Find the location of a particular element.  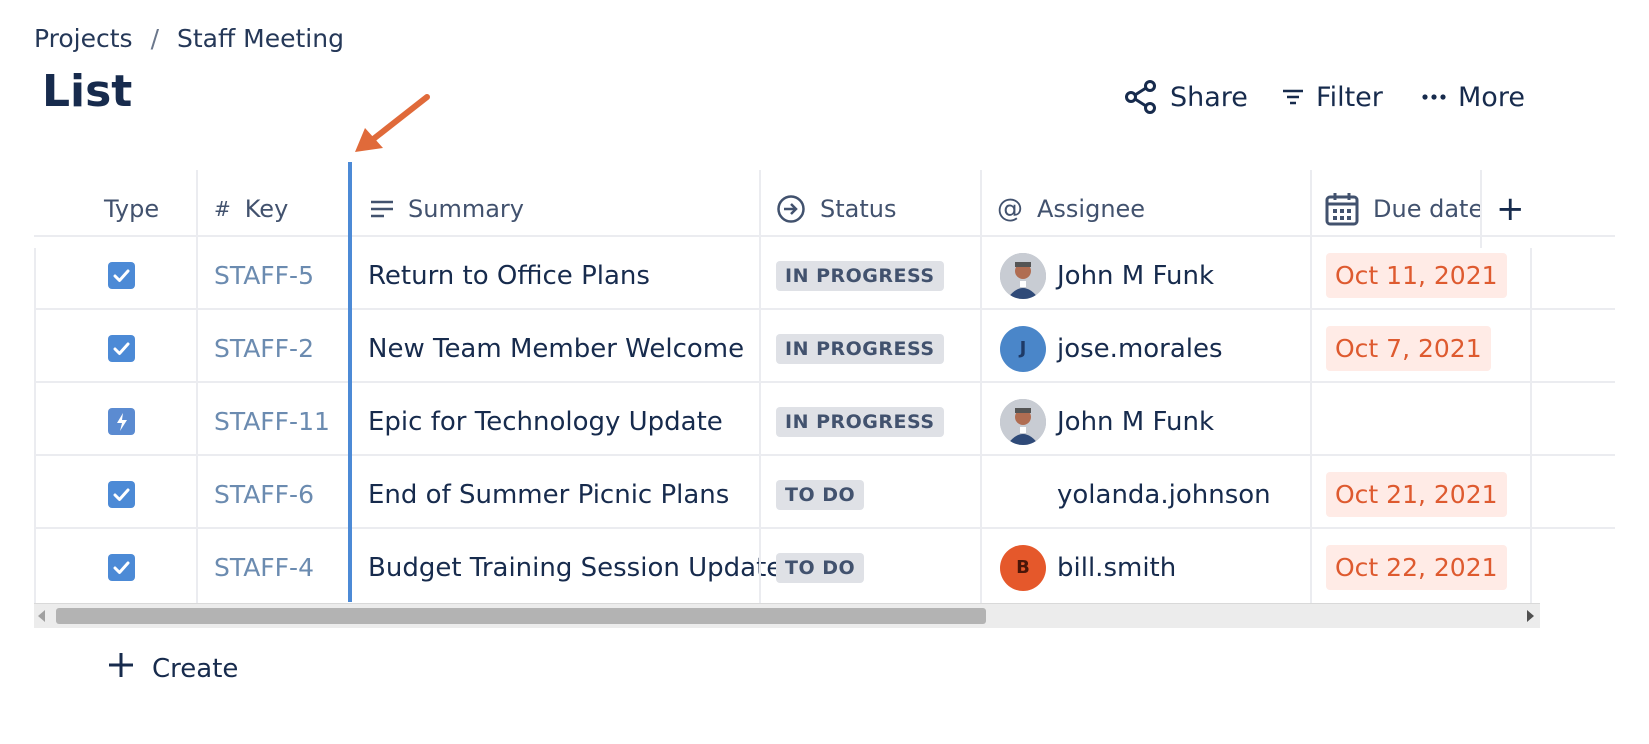

column-key-label: Key is located at coordinates (266, 209).